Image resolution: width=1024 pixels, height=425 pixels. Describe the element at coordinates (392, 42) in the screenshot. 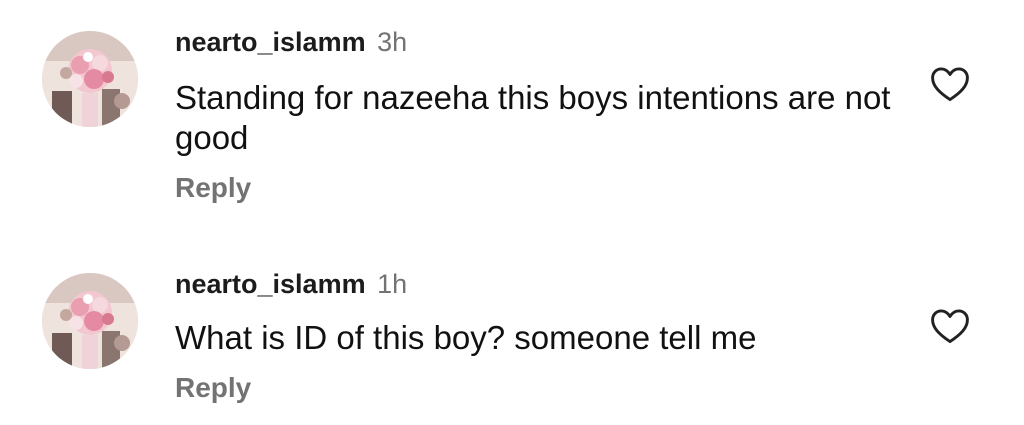

I see `timestamp: 3h` at that location.